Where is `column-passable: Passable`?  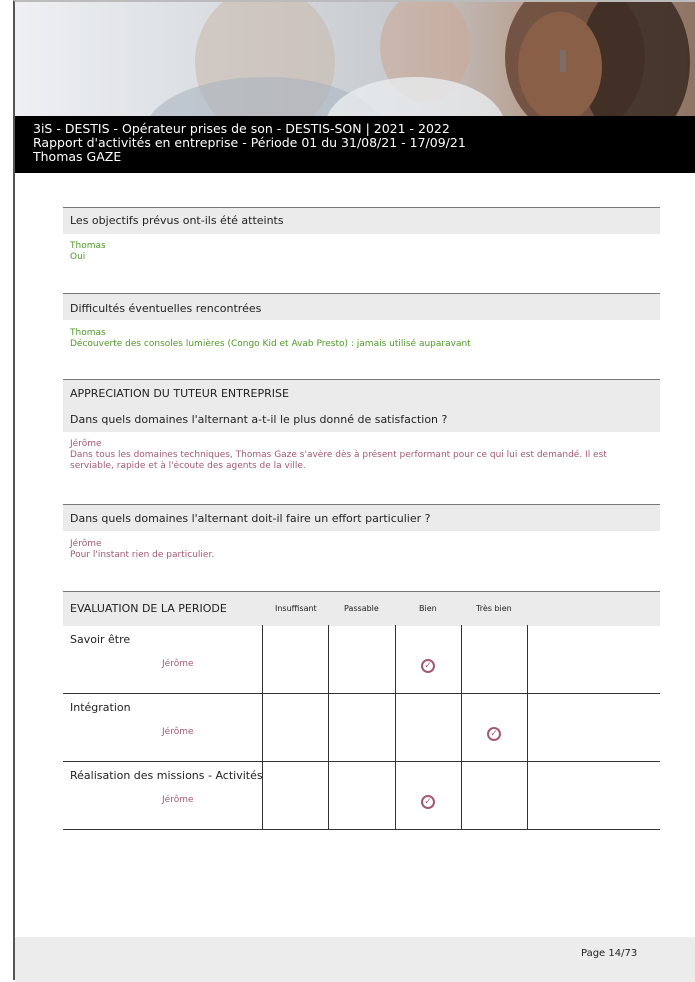 column-passable: Passable is located at coordinates (361, 608).